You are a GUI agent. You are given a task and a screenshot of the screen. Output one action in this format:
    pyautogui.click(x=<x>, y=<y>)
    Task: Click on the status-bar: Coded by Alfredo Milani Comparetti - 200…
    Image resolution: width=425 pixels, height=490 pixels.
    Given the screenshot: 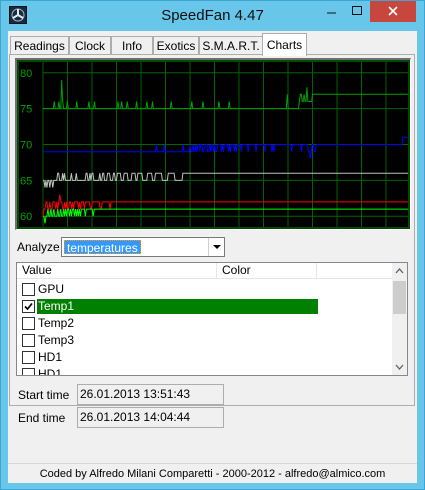 What is the action you would take?
    pyautogui.click(x=212, y=473)
    